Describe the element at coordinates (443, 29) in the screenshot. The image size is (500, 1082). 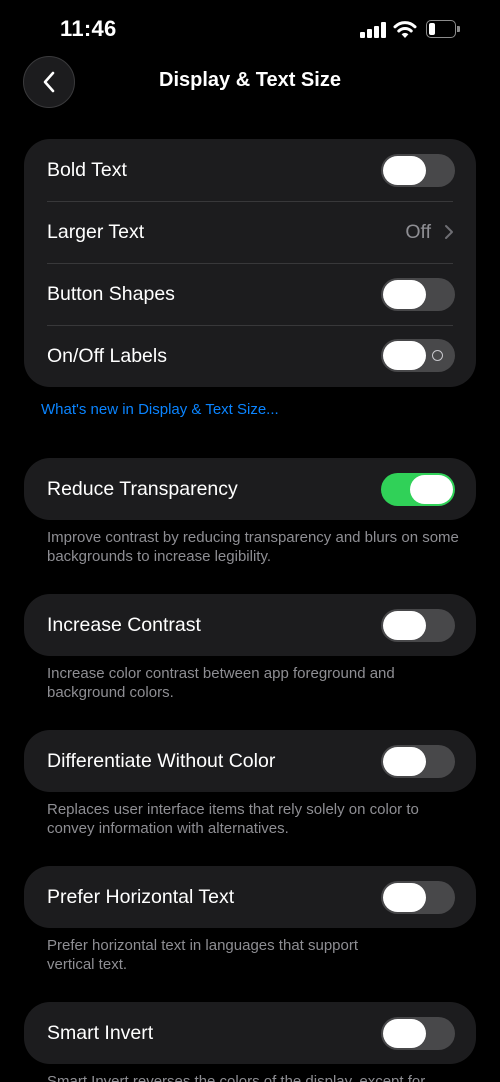
I see `battery-icon` at that location.